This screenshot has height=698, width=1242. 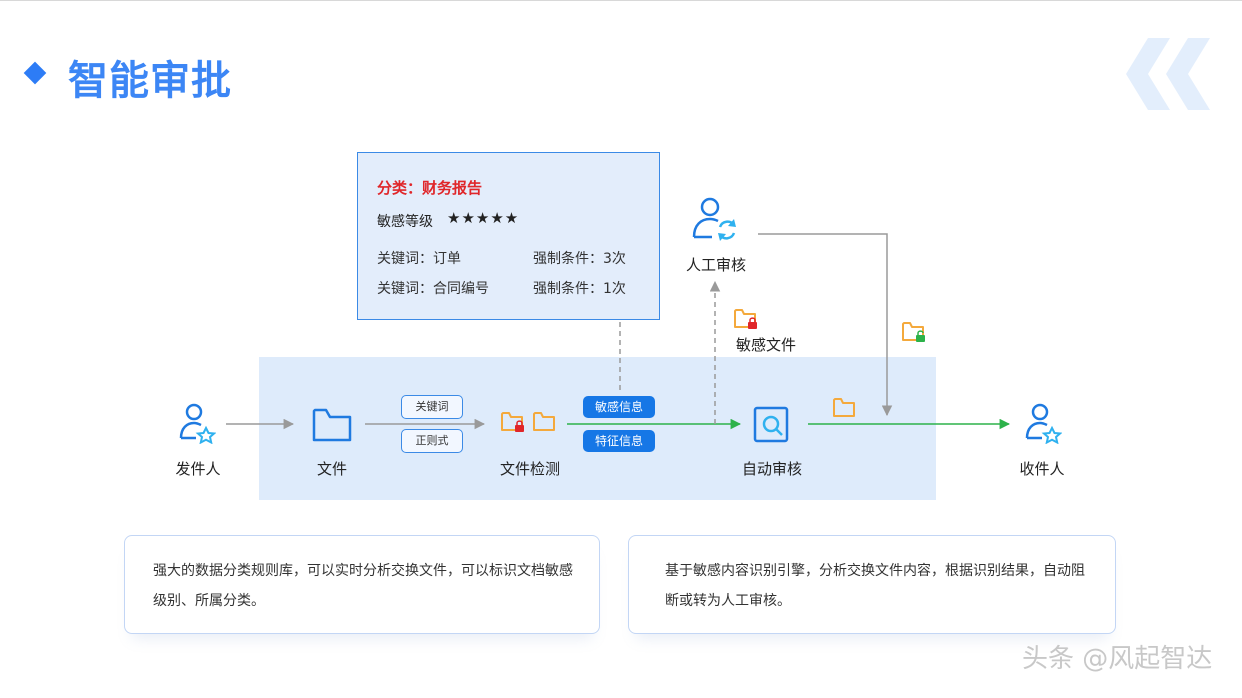 I want to click on auto-review-search-icon, so click(x=771, y=424).